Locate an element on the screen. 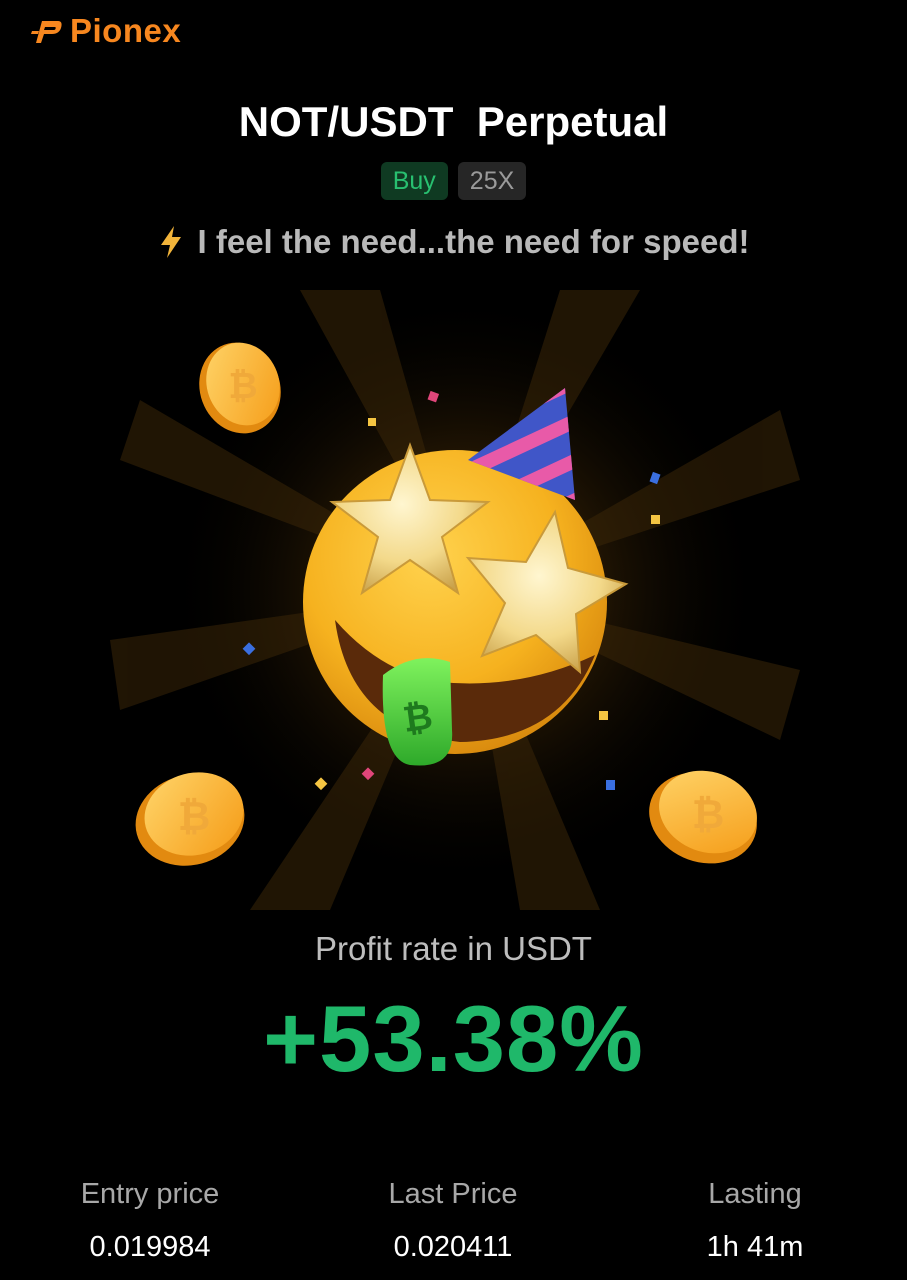 The height and width of the screenshot is (1280, 907). stat-last-price: Last Price 0.020411 is located at coordinates (453, 1221).